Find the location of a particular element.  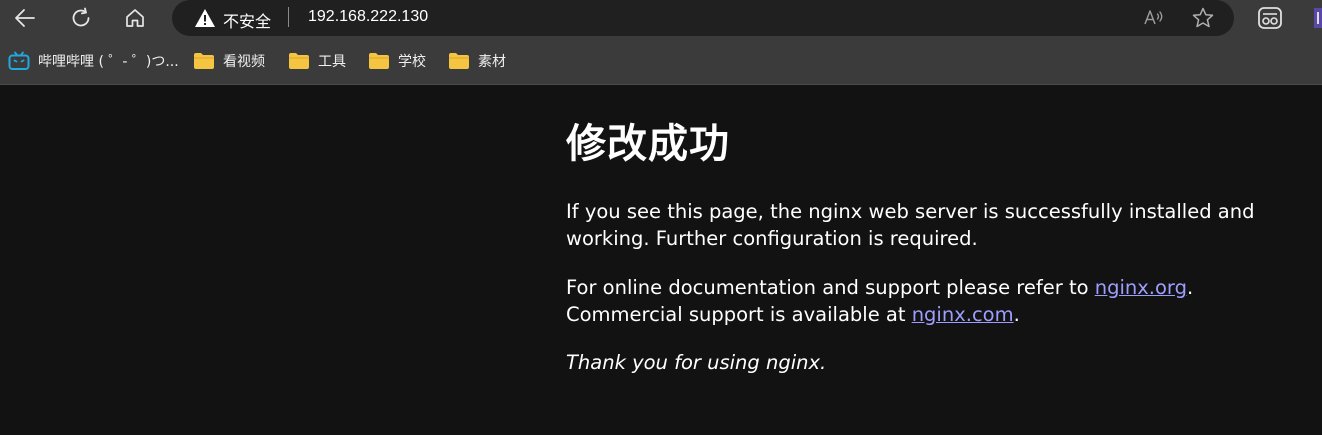

bookmark-folder-videos: 看视频 is located at coordinates (229, 61).